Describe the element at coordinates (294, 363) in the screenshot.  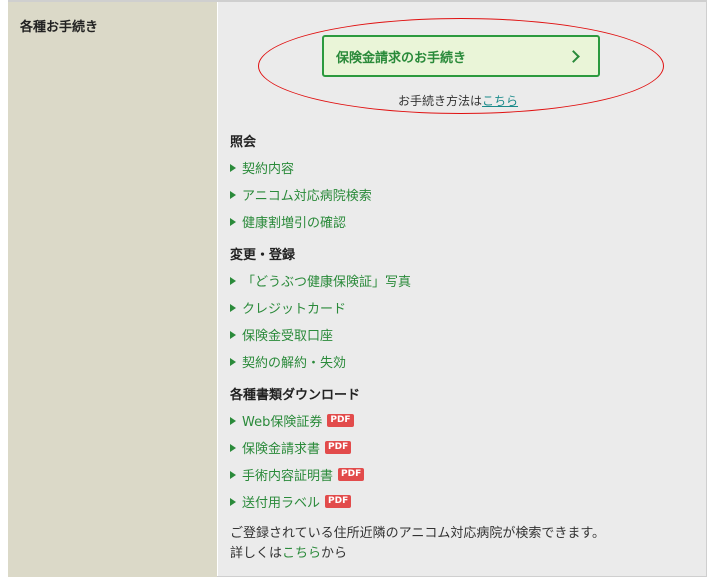
I see `link-label: 契約の解約・失効` at that location.